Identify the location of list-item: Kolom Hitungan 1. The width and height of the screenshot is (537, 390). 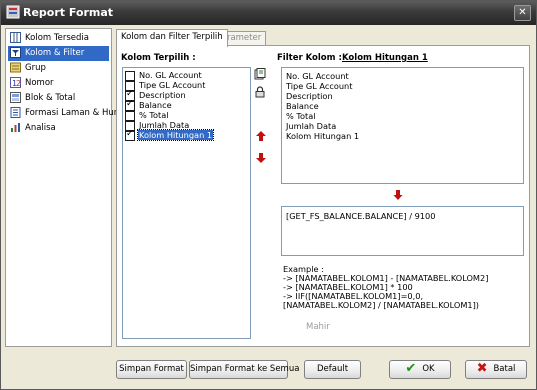
(322, 136).